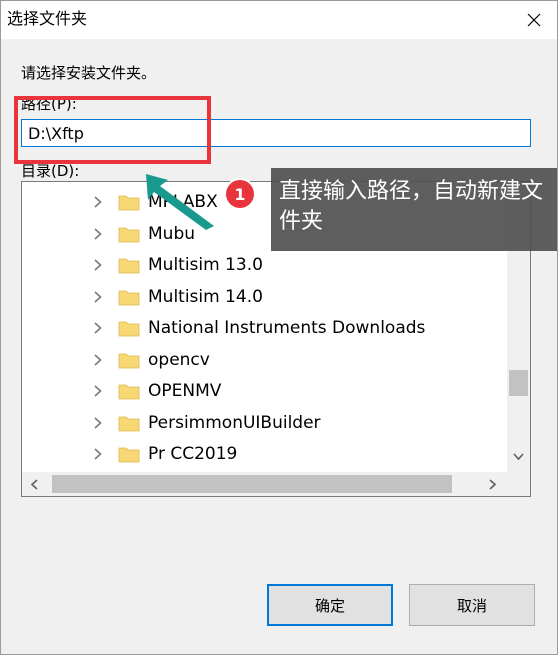 The image size is (558, 655). I want to click on close-button, so click(534, 20).